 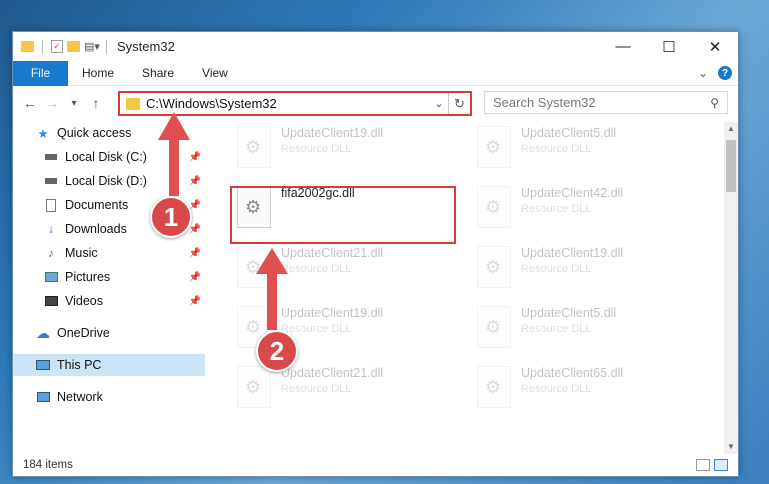 What do you see at coordinates (80, 397) in the screenshot?
I see `sidebar-item-label: Network` at bounding box center [80, 397].